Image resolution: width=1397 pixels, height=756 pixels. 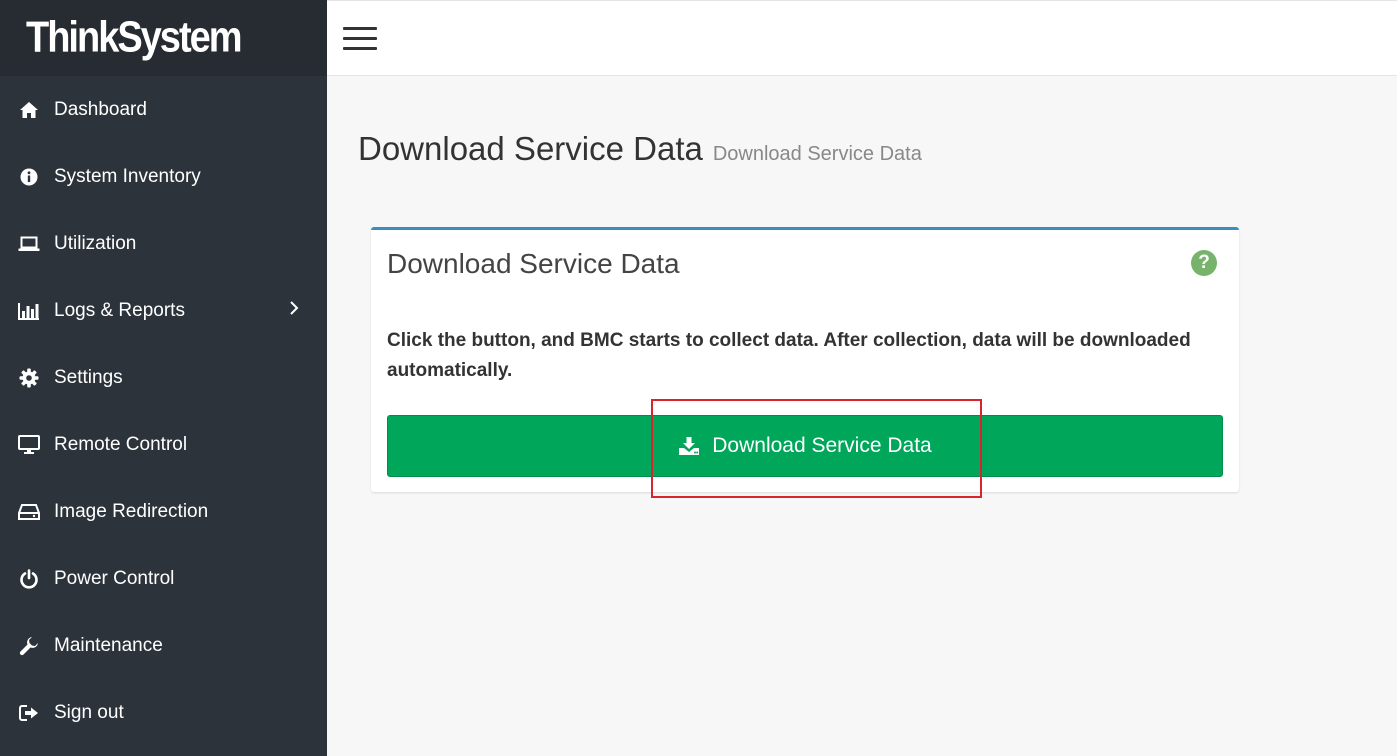 What do you see at coordinates (294, 310) in the screenshot?
I see `chevron-right-icon` at bounding box center [294, 310].